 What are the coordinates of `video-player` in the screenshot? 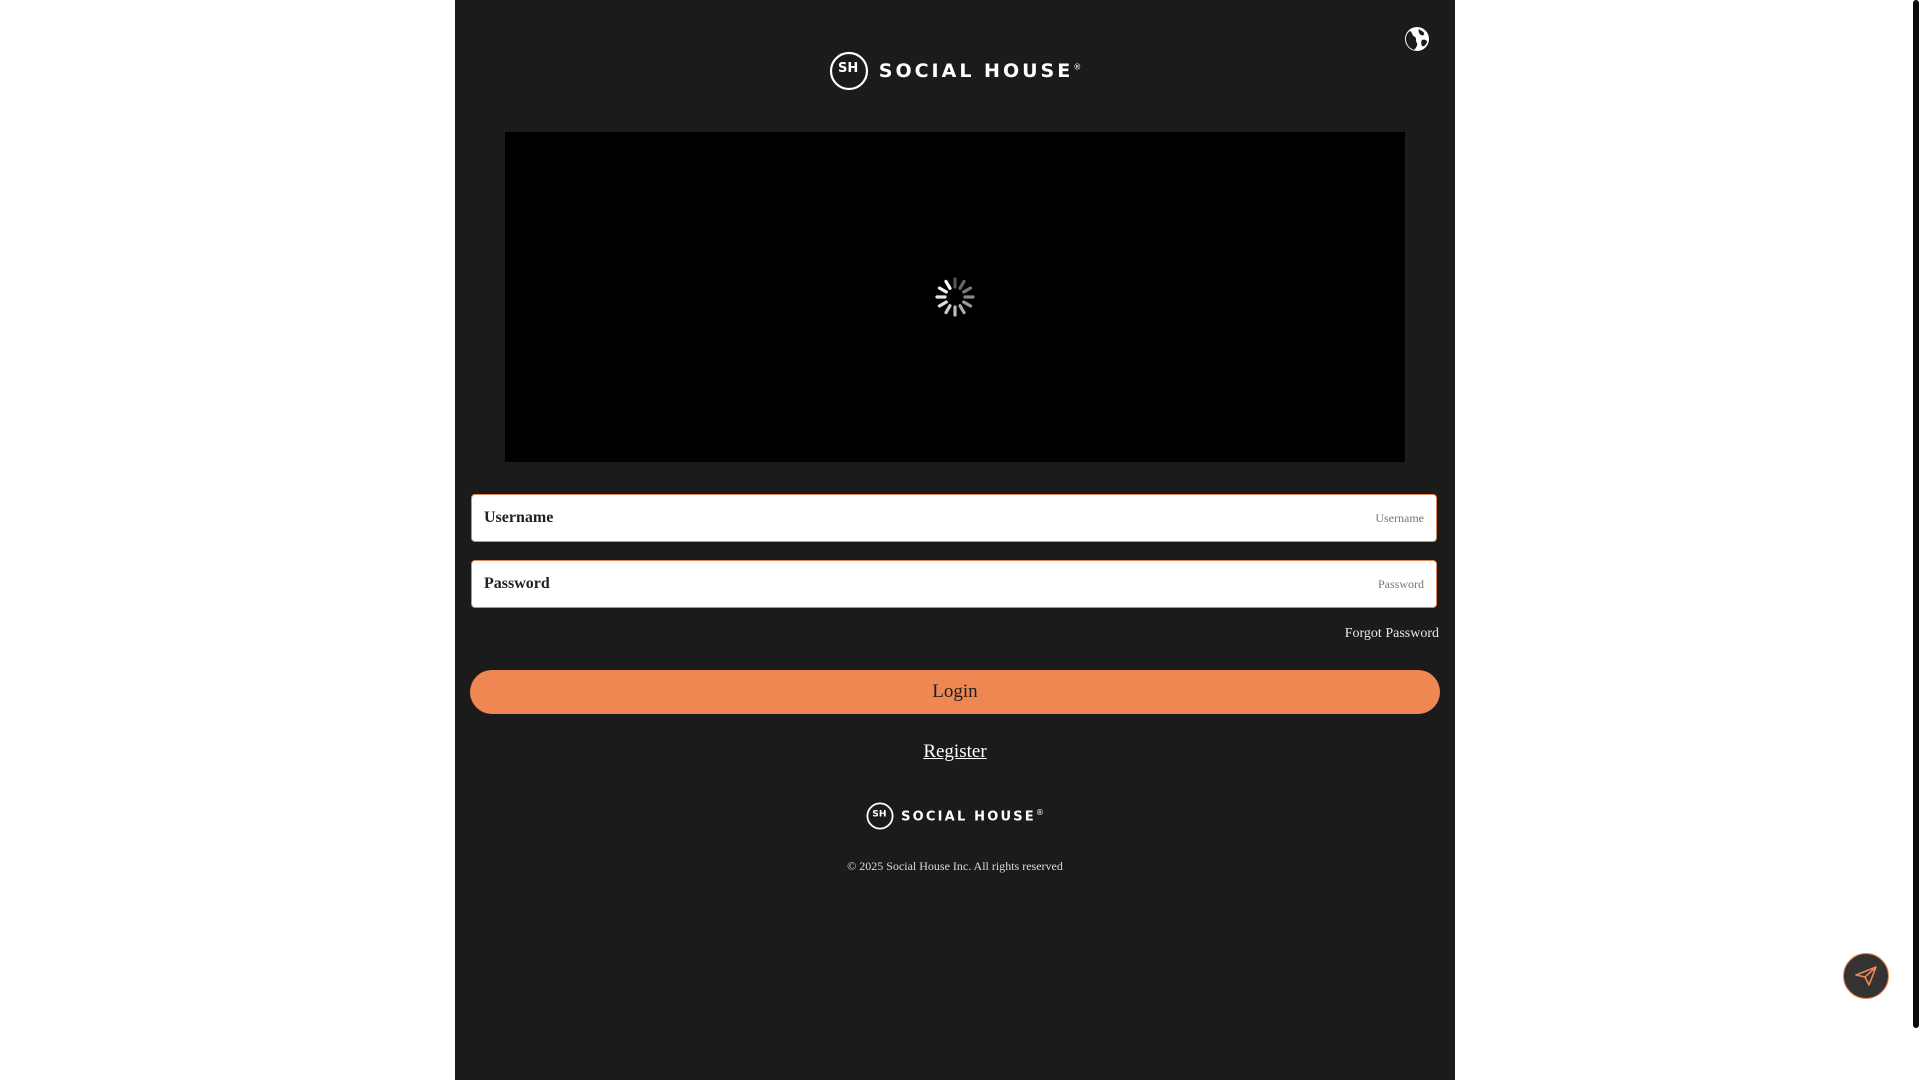 It's located at (955, 297).